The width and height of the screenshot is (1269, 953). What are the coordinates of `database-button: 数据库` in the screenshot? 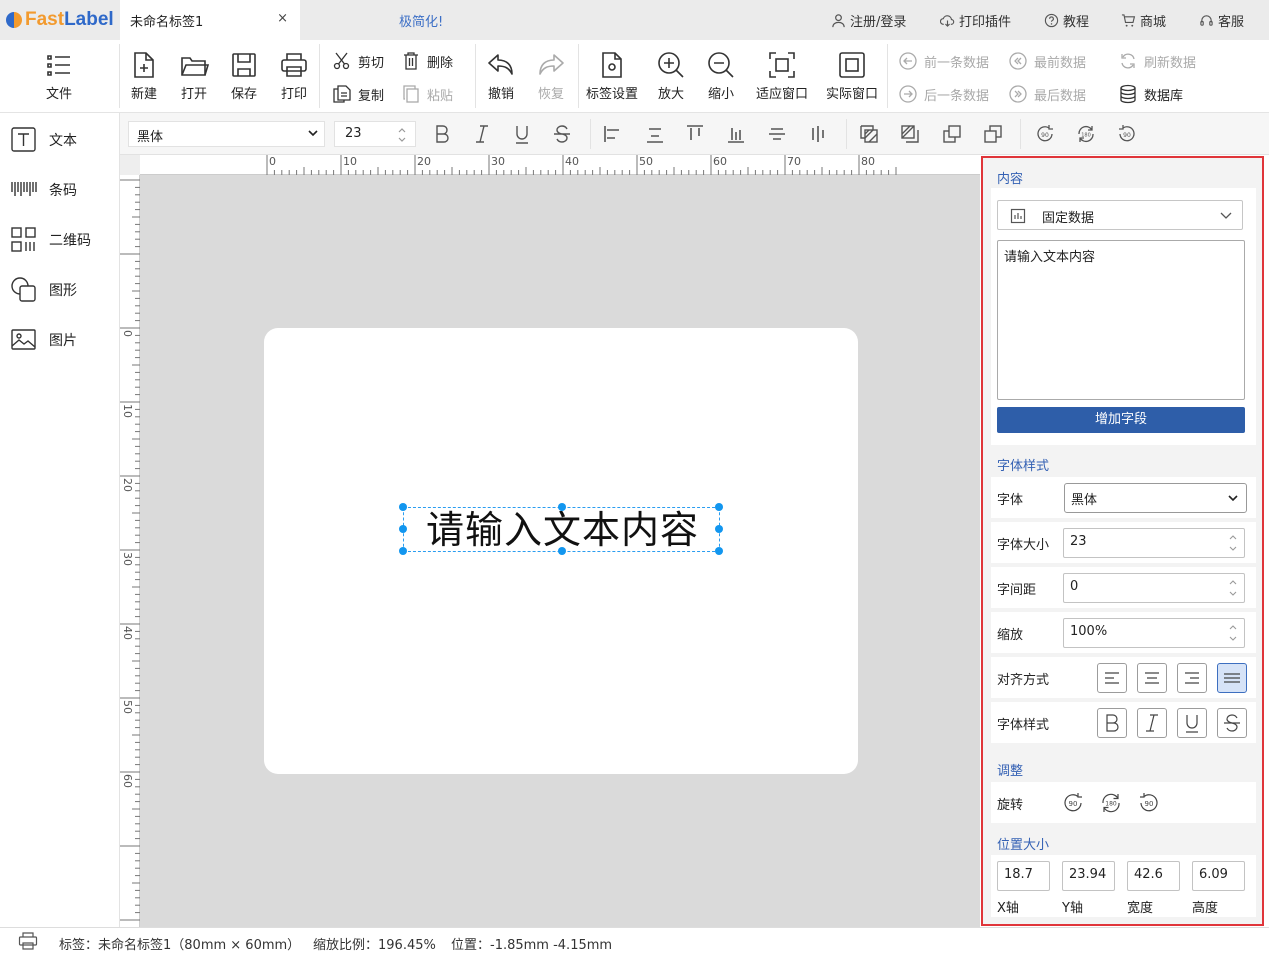 It's located at (1150, 94).